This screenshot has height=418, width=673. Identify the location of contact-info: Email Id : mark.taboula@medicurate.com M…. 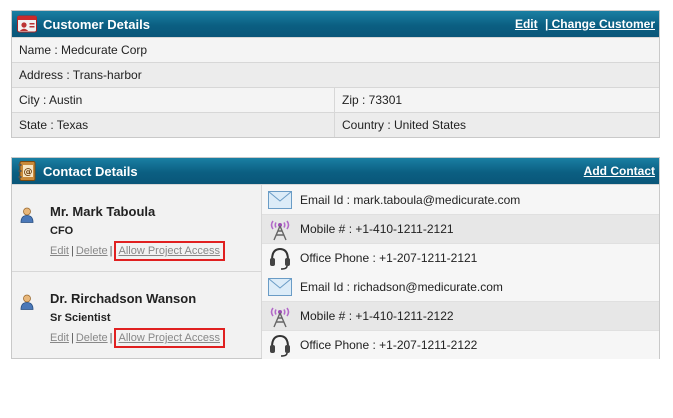
(460, 228).